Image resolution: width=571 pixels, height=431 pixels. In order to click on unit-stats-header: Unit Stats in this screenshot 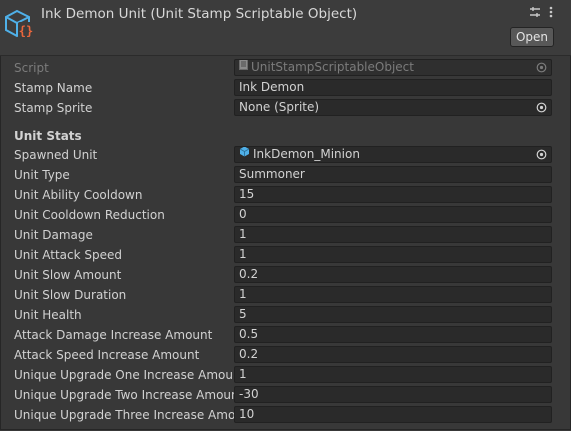, I will do `click(48, 136)`.